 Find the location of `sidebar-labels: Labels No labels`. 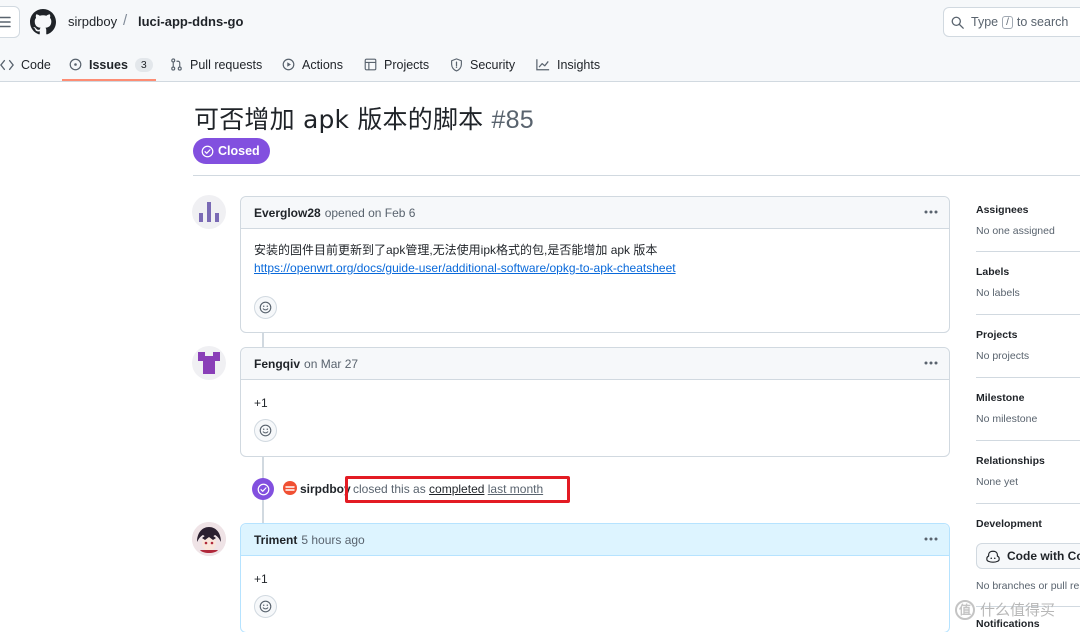

sidebar-labels: Labels No labels is located at coordinates (1028, 282).